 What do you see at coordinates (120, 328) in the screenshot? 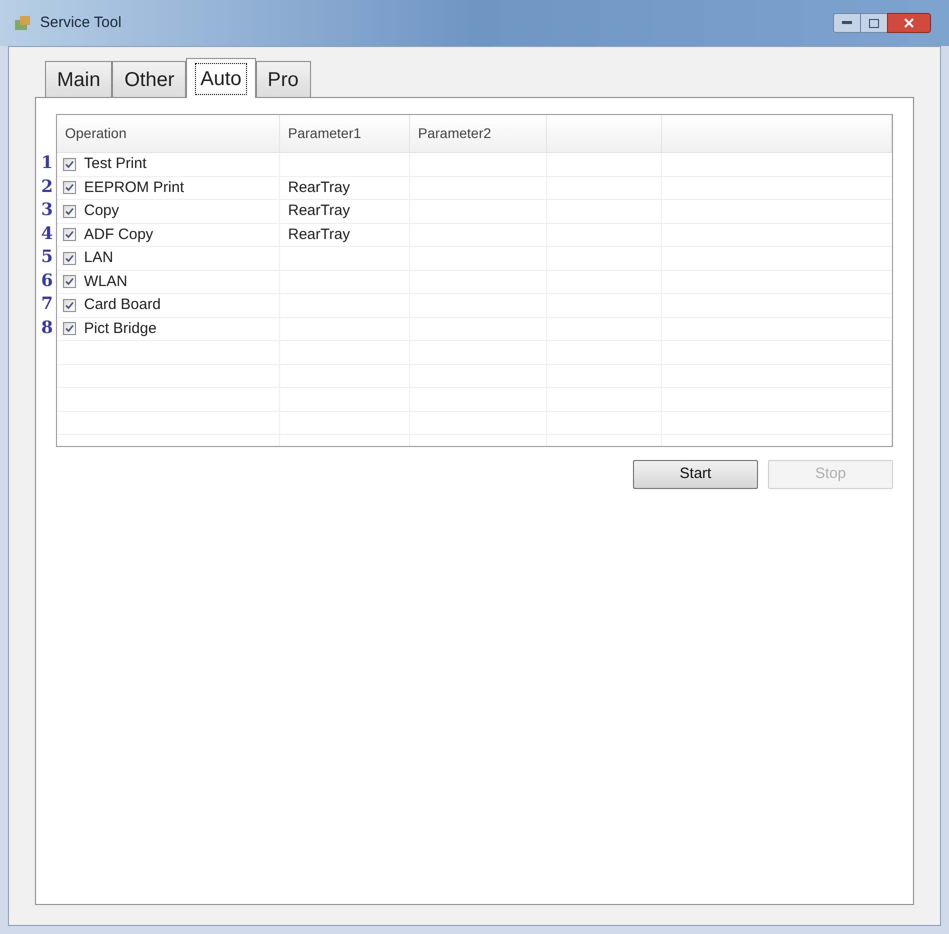
I see `operation-label: Pict Bridge` at bounding box center [120, 328].